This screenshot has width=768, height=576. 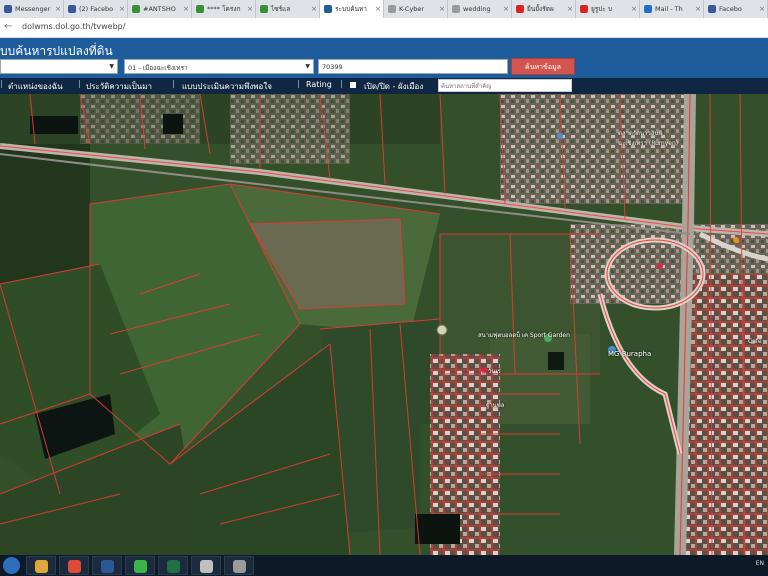 I want to click on history-link: ประวัติความเป็นมา, so click(x=119, y=86).